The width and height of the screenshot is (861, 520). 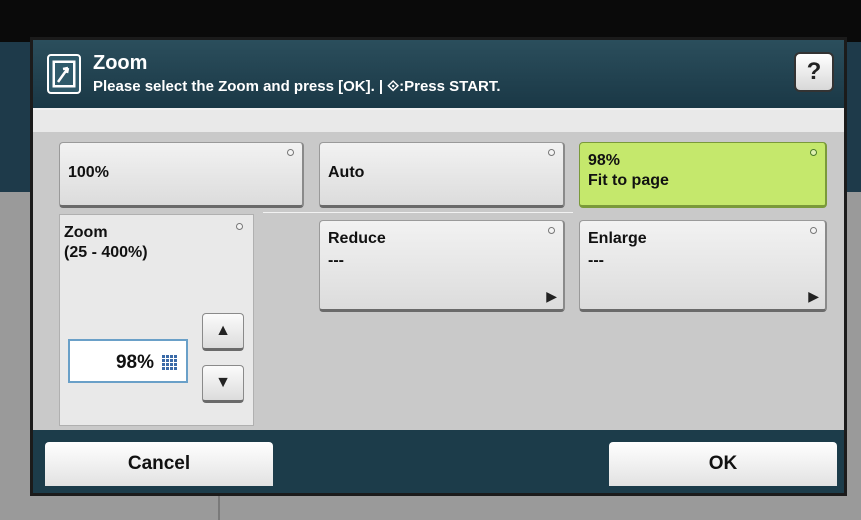 I want to click on reduce-label: Reduce, so click(x=357, y=238).